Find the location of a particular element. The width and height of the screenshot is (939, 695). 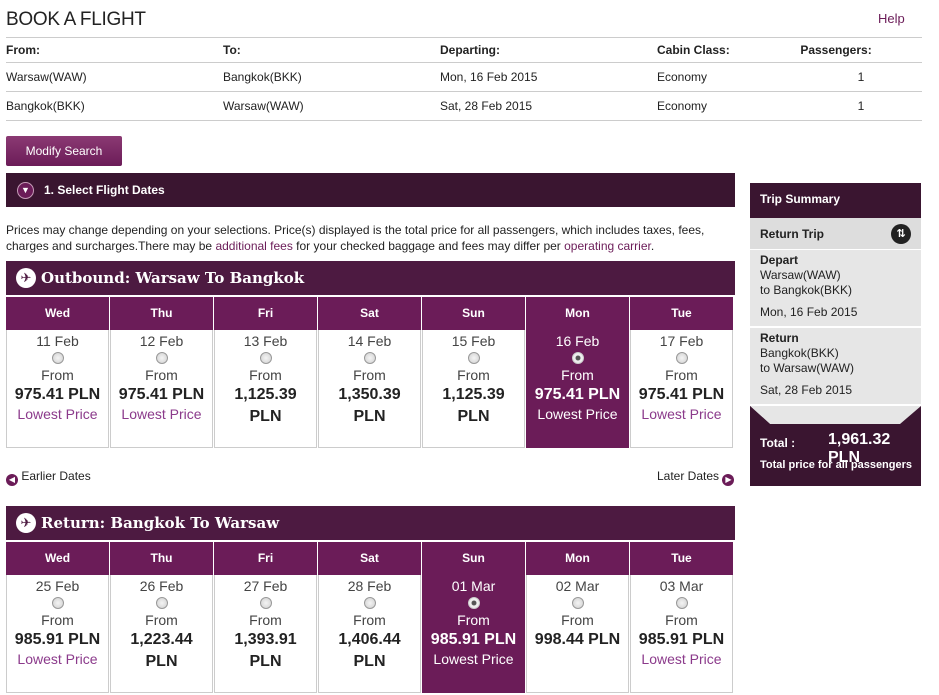

day-option-sun: Sun 15 Feb From 1,125.39 PLN is located at coordinates (473, 372).